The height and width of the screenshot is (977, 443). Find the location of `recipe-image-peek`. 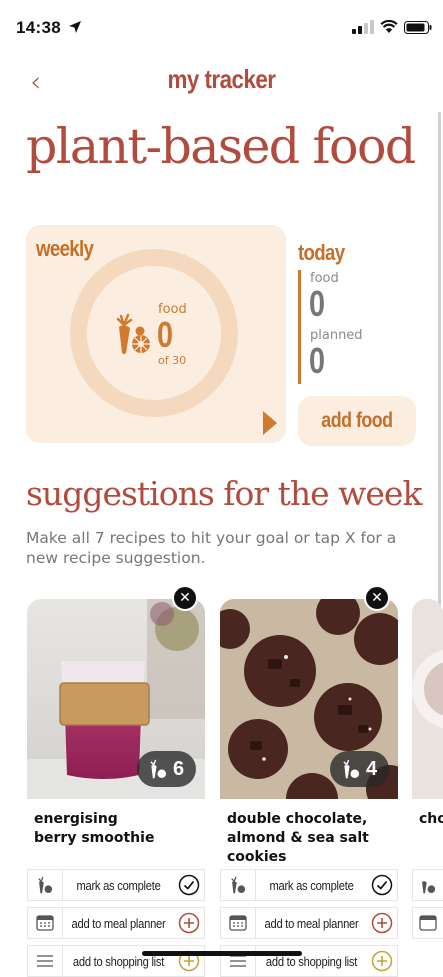

recipe-image-peek is located at coordinates (427, 699).